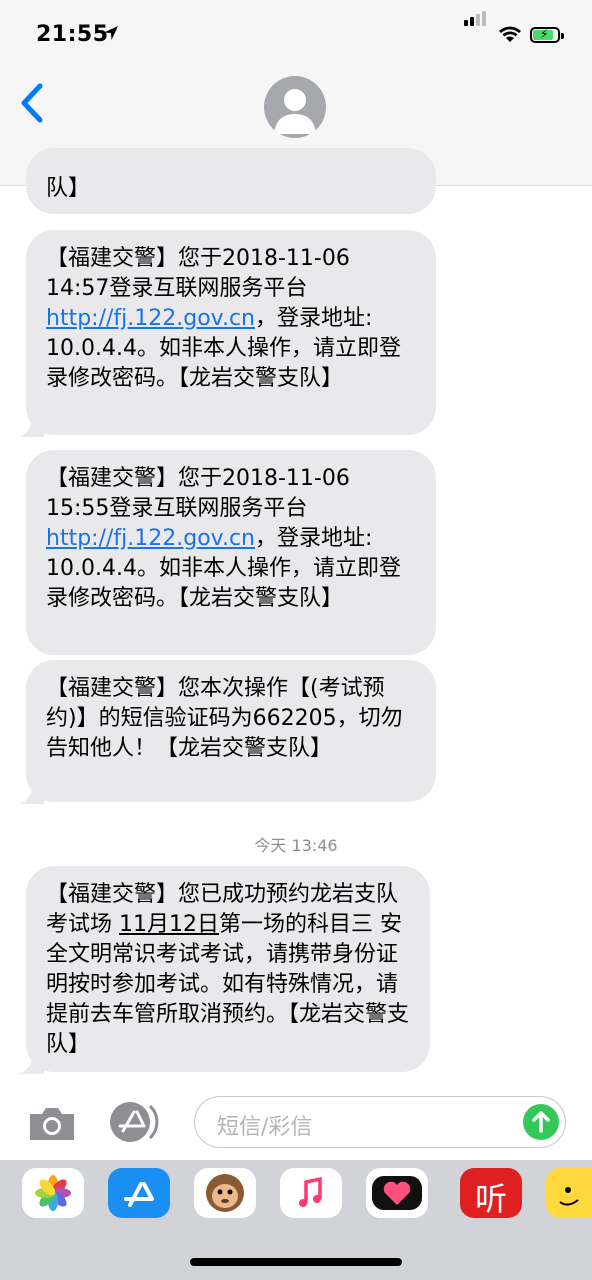 The height and width of the screenshot is (1280, 592). I want to click on up-arrow-icon, so click(541, 1122).